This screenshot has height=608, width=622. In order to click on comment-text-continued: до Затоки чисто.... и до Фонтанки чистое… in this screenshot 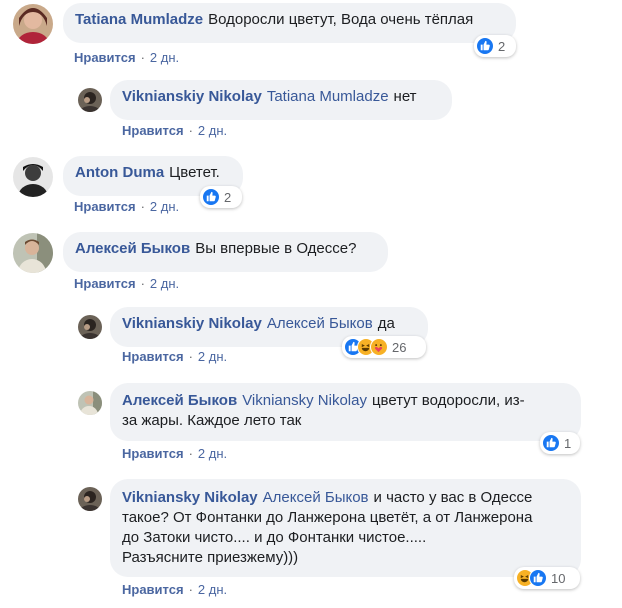, I will do `click(274, 537)`.